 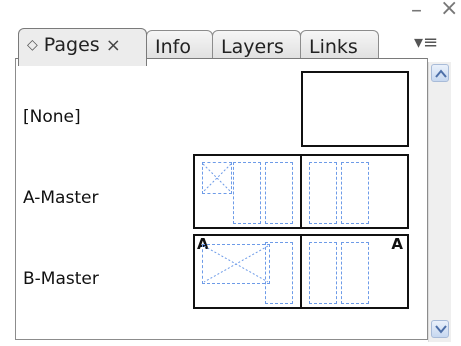 What do you see at coordinates (439, 202) in the screenshot?
I see `vertical-scrollbar` at bounding box center [439, 202].